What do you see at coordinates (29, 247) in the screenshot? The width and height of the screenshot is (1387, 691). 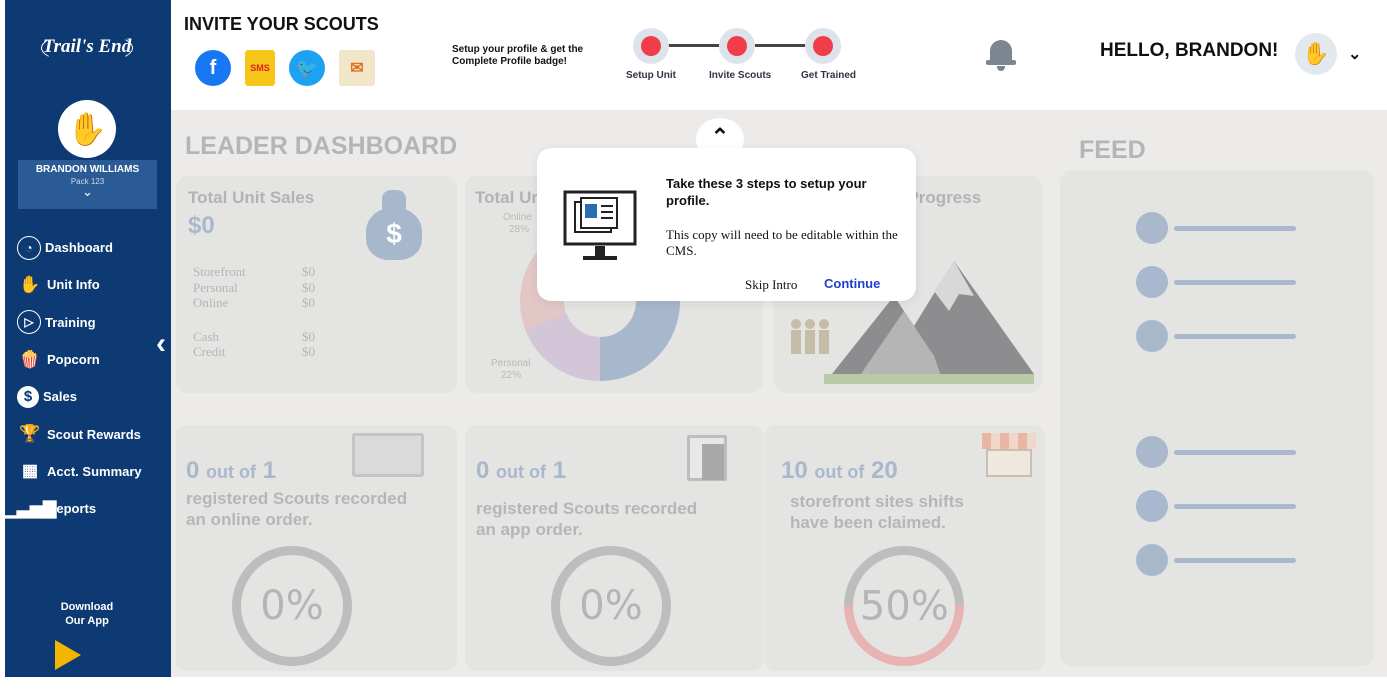 I see `dashboard-gauge-icon: ◔` at bounding box center [29, 247].